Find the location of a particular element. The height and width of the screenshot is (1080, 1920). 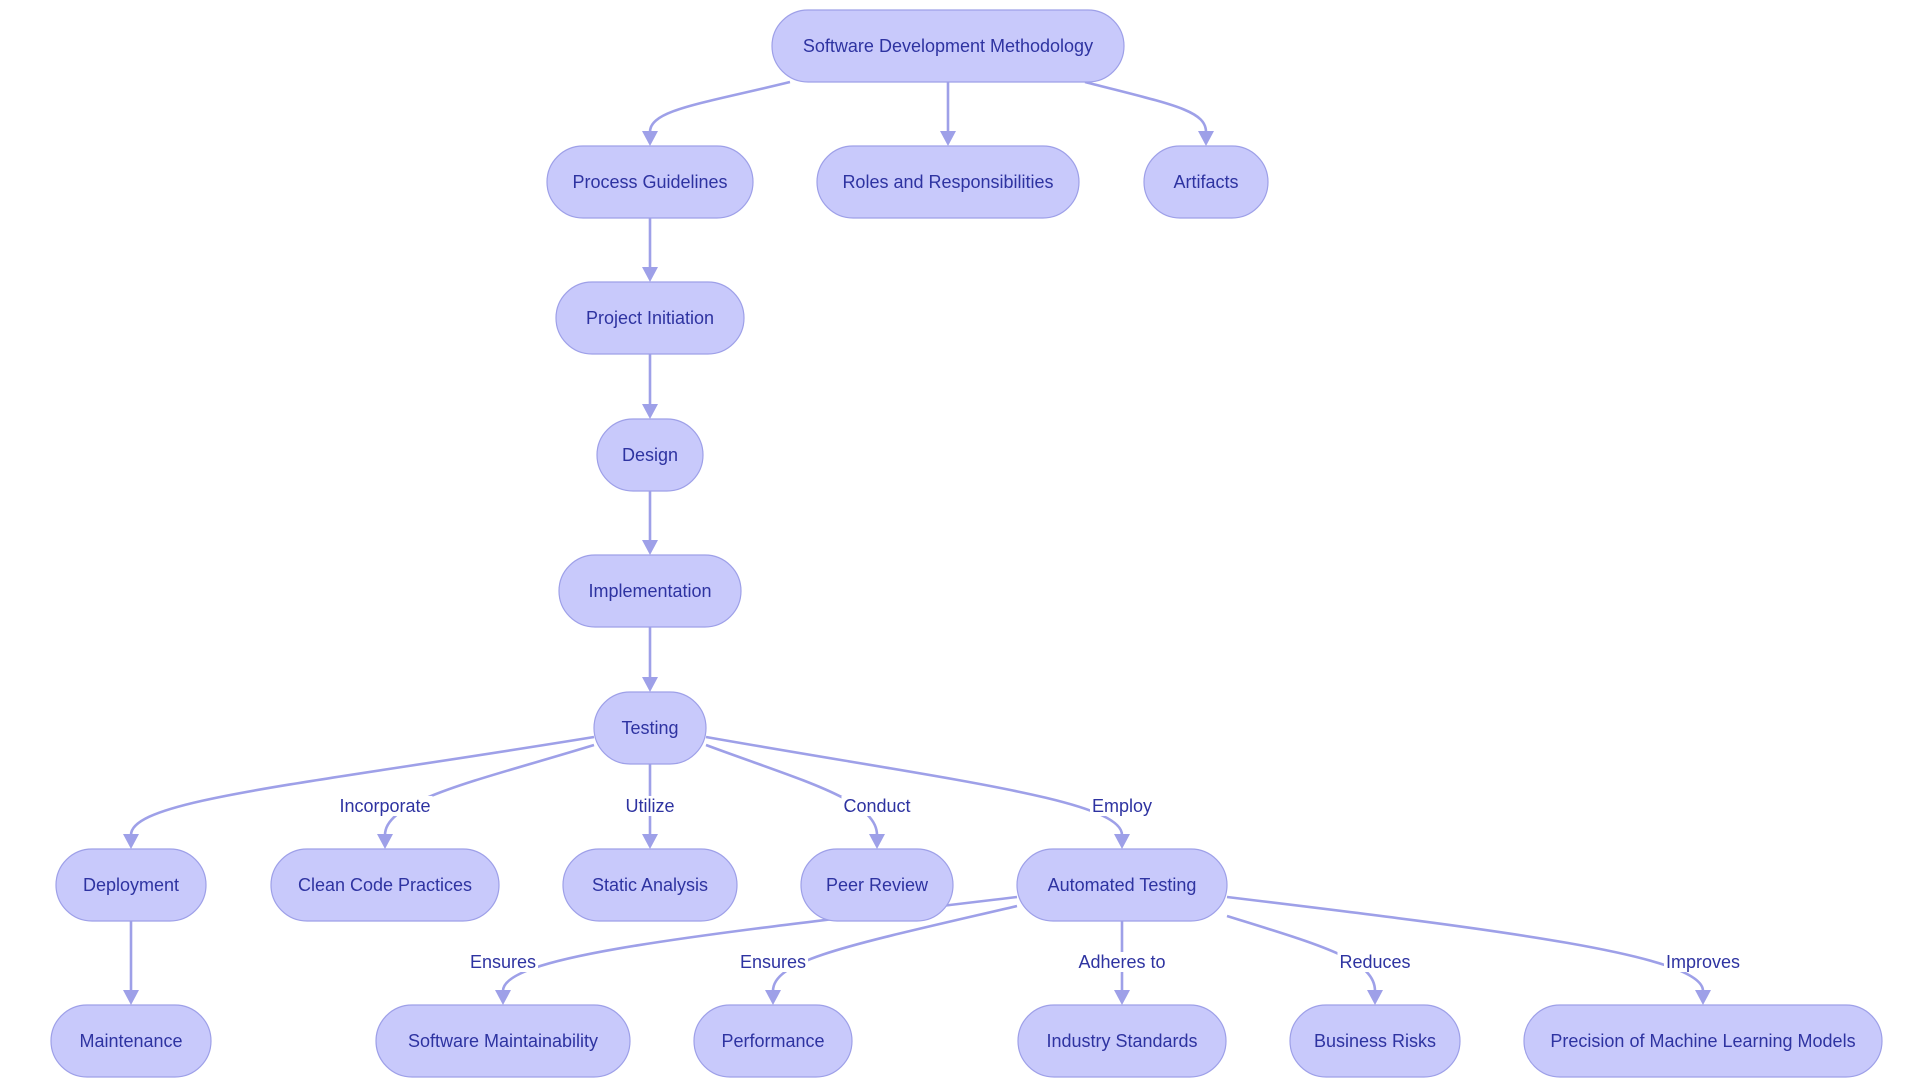

node-label: Automated Testing is located at coordinates (1122, 885).